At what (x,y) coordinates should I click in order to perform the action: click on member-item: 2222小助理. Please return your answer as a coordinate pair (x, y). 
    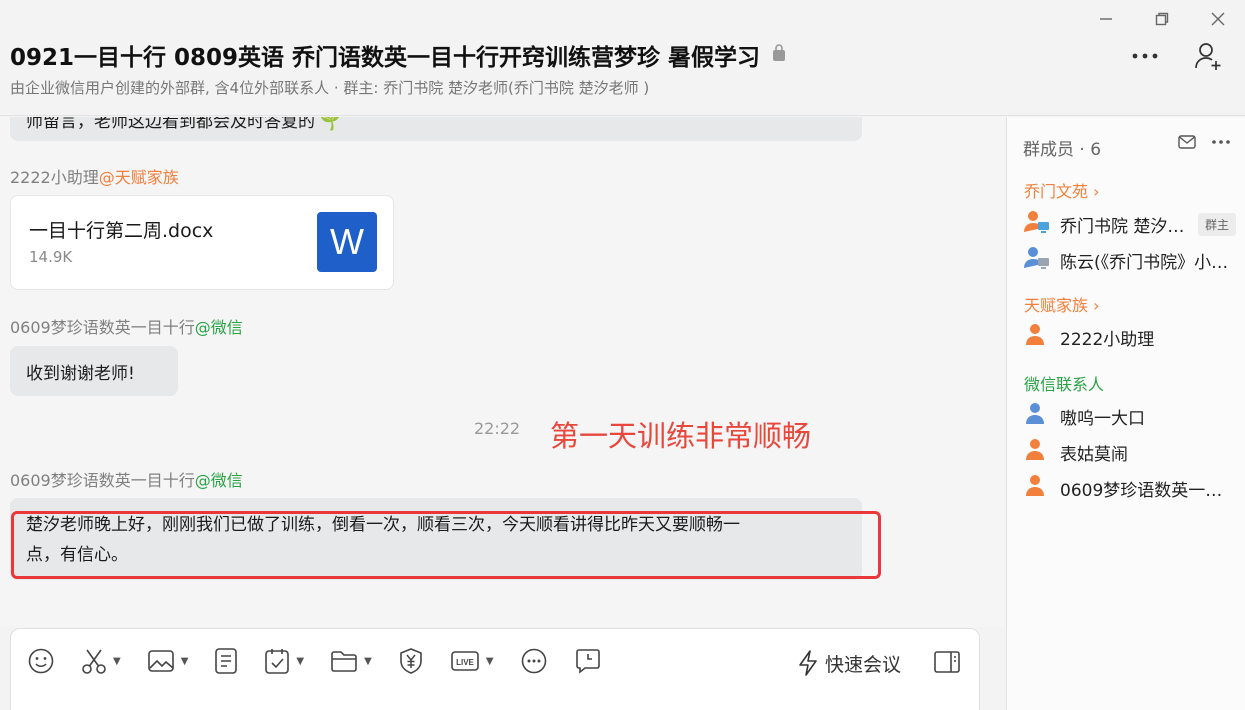
    Looking at the image, I should click on (1130, 337).